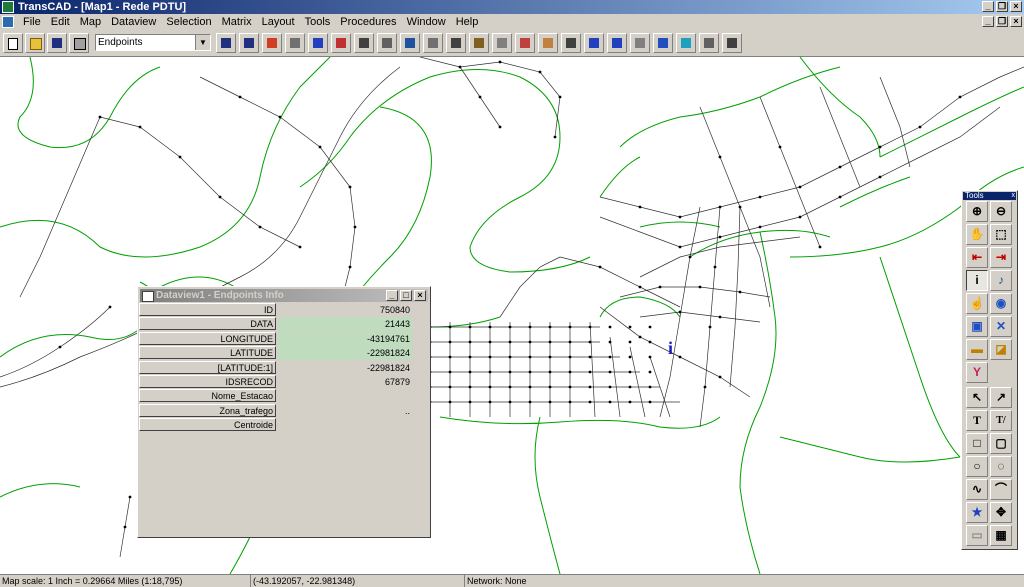  What do you see at coordinates (276, 353) in the screenshot?
I see `dataview-row: LATITUDE -22981824` at bounding box center [276, 353].